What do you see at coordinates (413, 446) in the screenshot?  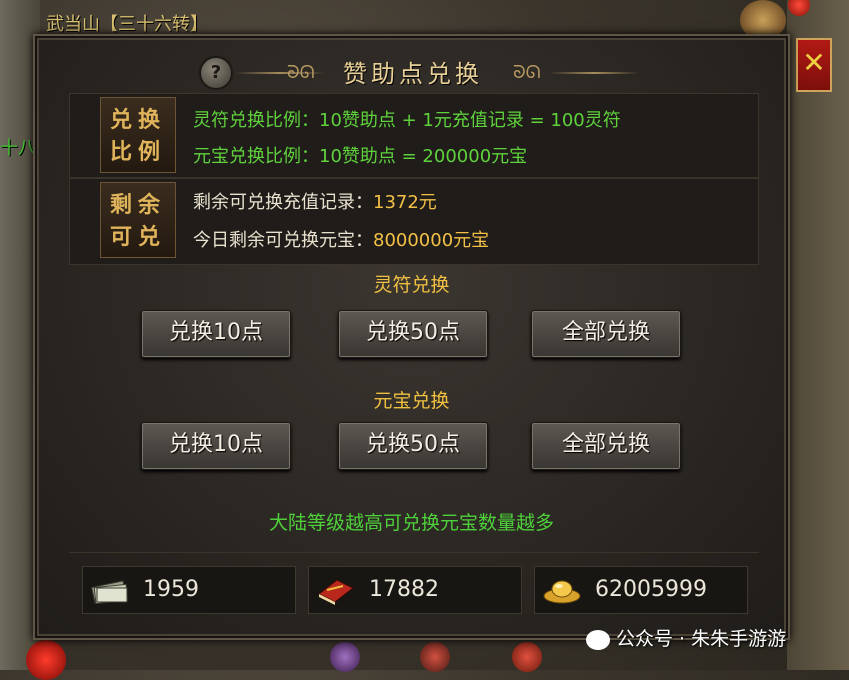 I see `yuanbao-exchange-50-button: 兑换50点` at bounding box center [413, 446].